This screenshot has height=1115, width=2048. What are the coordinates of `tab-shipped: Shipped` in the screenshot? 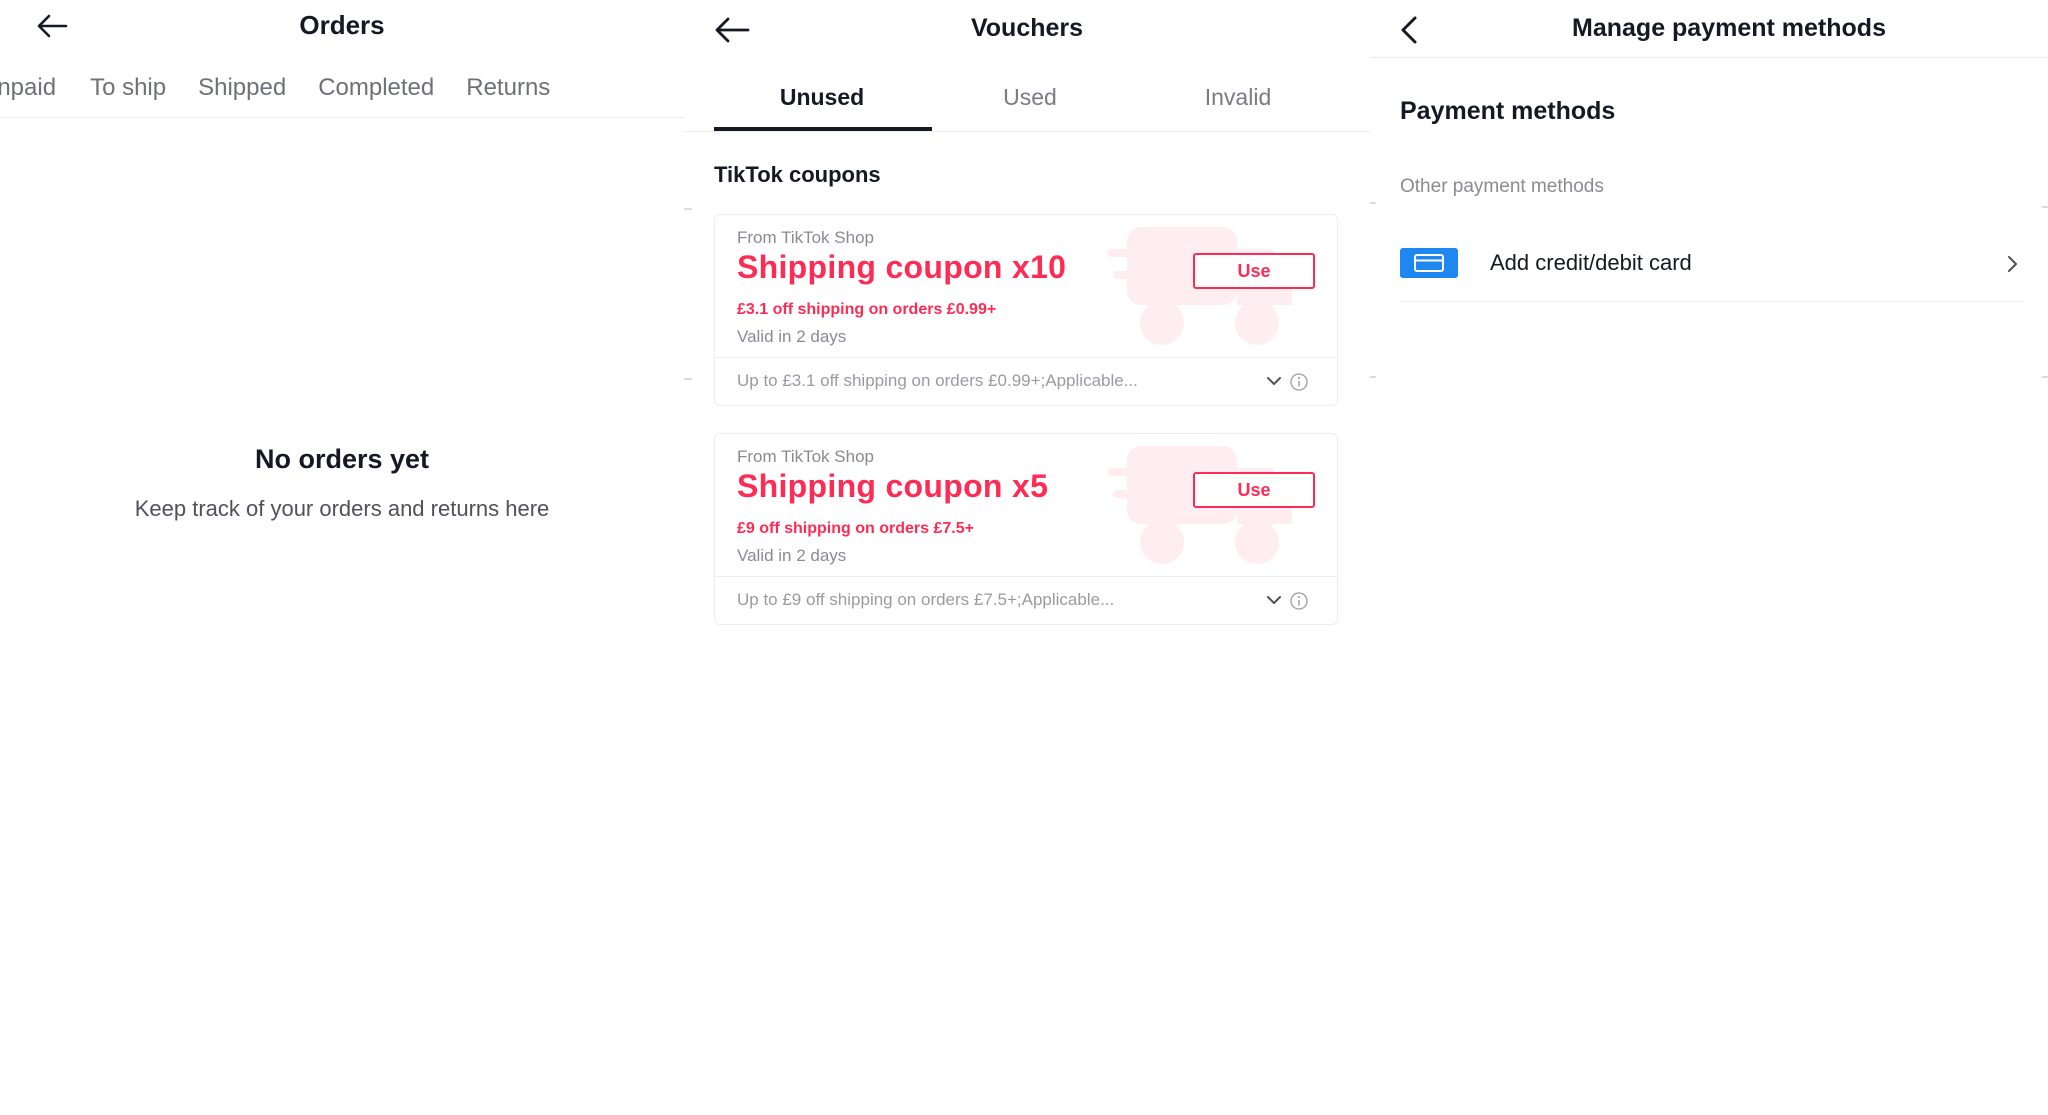 It's located at (242, 88).